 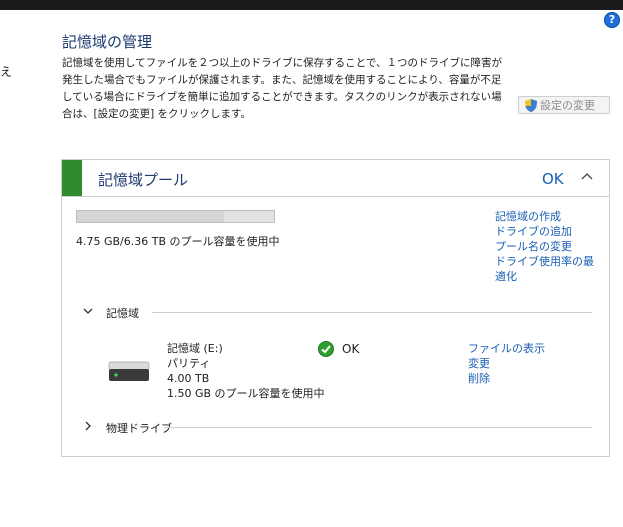 I want to click on change-space-link: 変更, so click(x=506, y=363).